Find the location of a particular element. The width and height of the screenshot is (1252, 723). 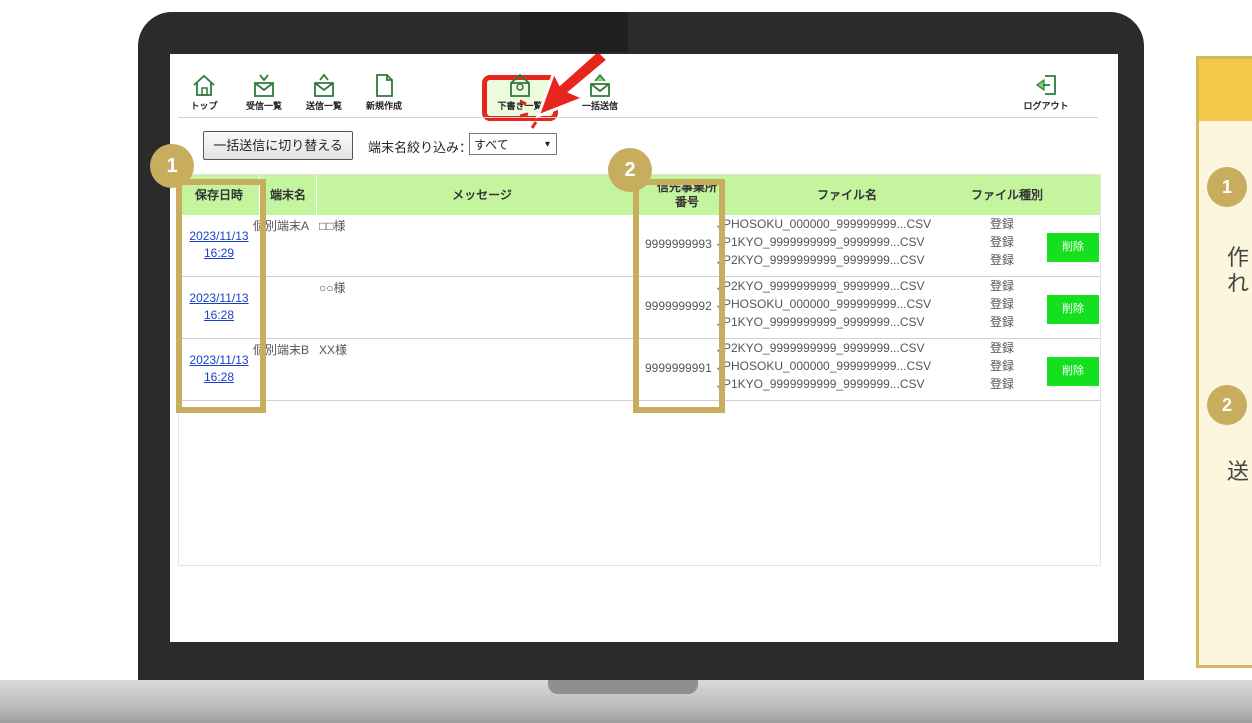

panel-text-1a: 作 is located at coordinates (1238, 257).